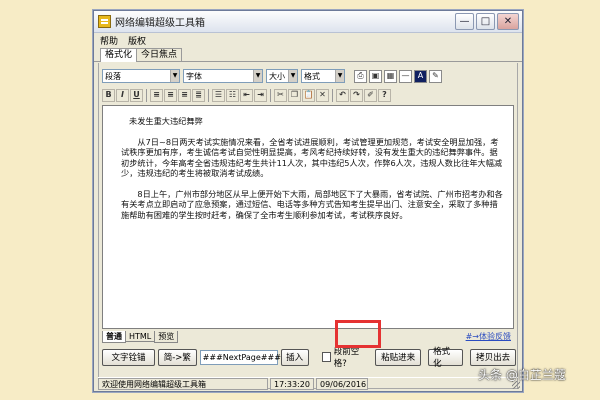  I want to click on bold-button: B, so click(108, 95).